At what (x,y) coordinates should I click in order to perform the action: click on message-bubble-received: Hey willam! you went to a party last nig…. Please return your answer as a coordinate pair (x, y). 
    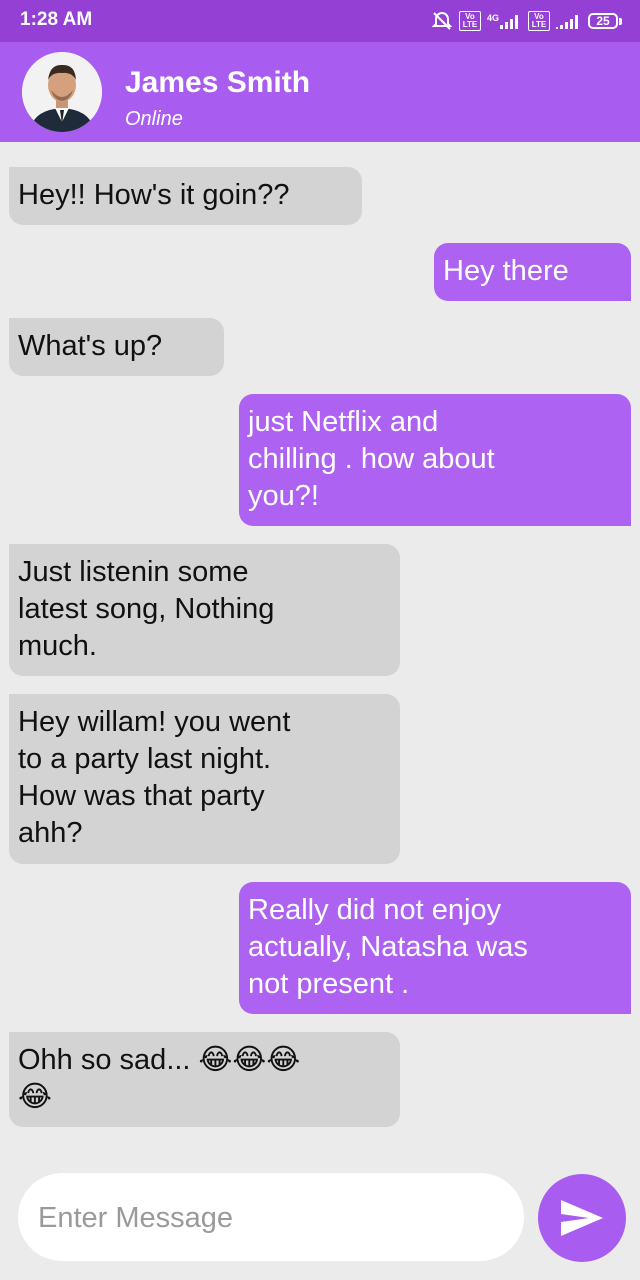
    Looking at the image, I should click on (204, 779).